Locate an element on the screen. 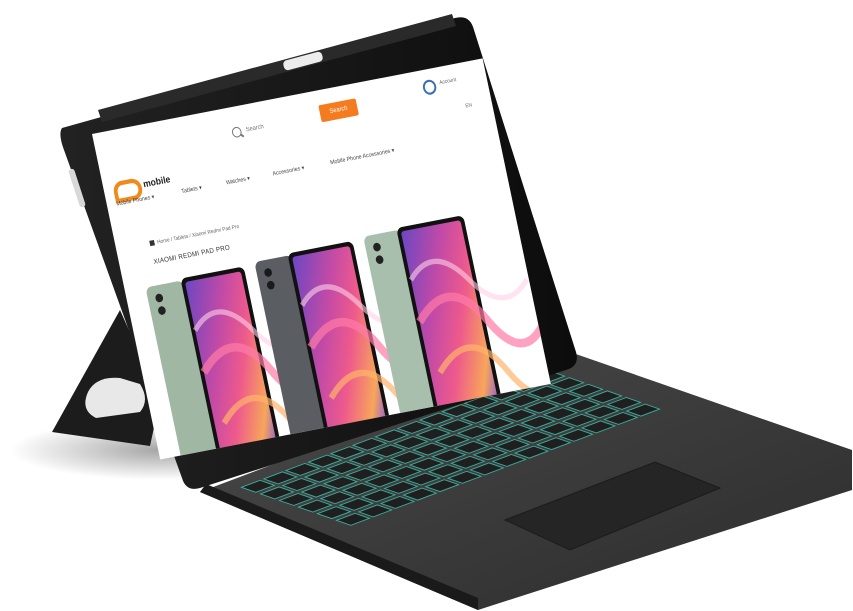 This screenshot has width=853, height=611. logo-name: mobile is located at coordinates (157, 181).